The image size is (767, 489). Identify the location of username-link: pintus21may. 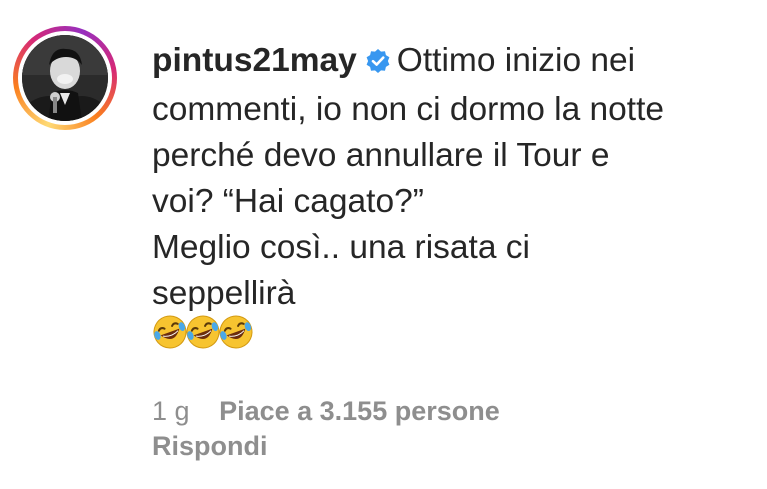
(254, 60).